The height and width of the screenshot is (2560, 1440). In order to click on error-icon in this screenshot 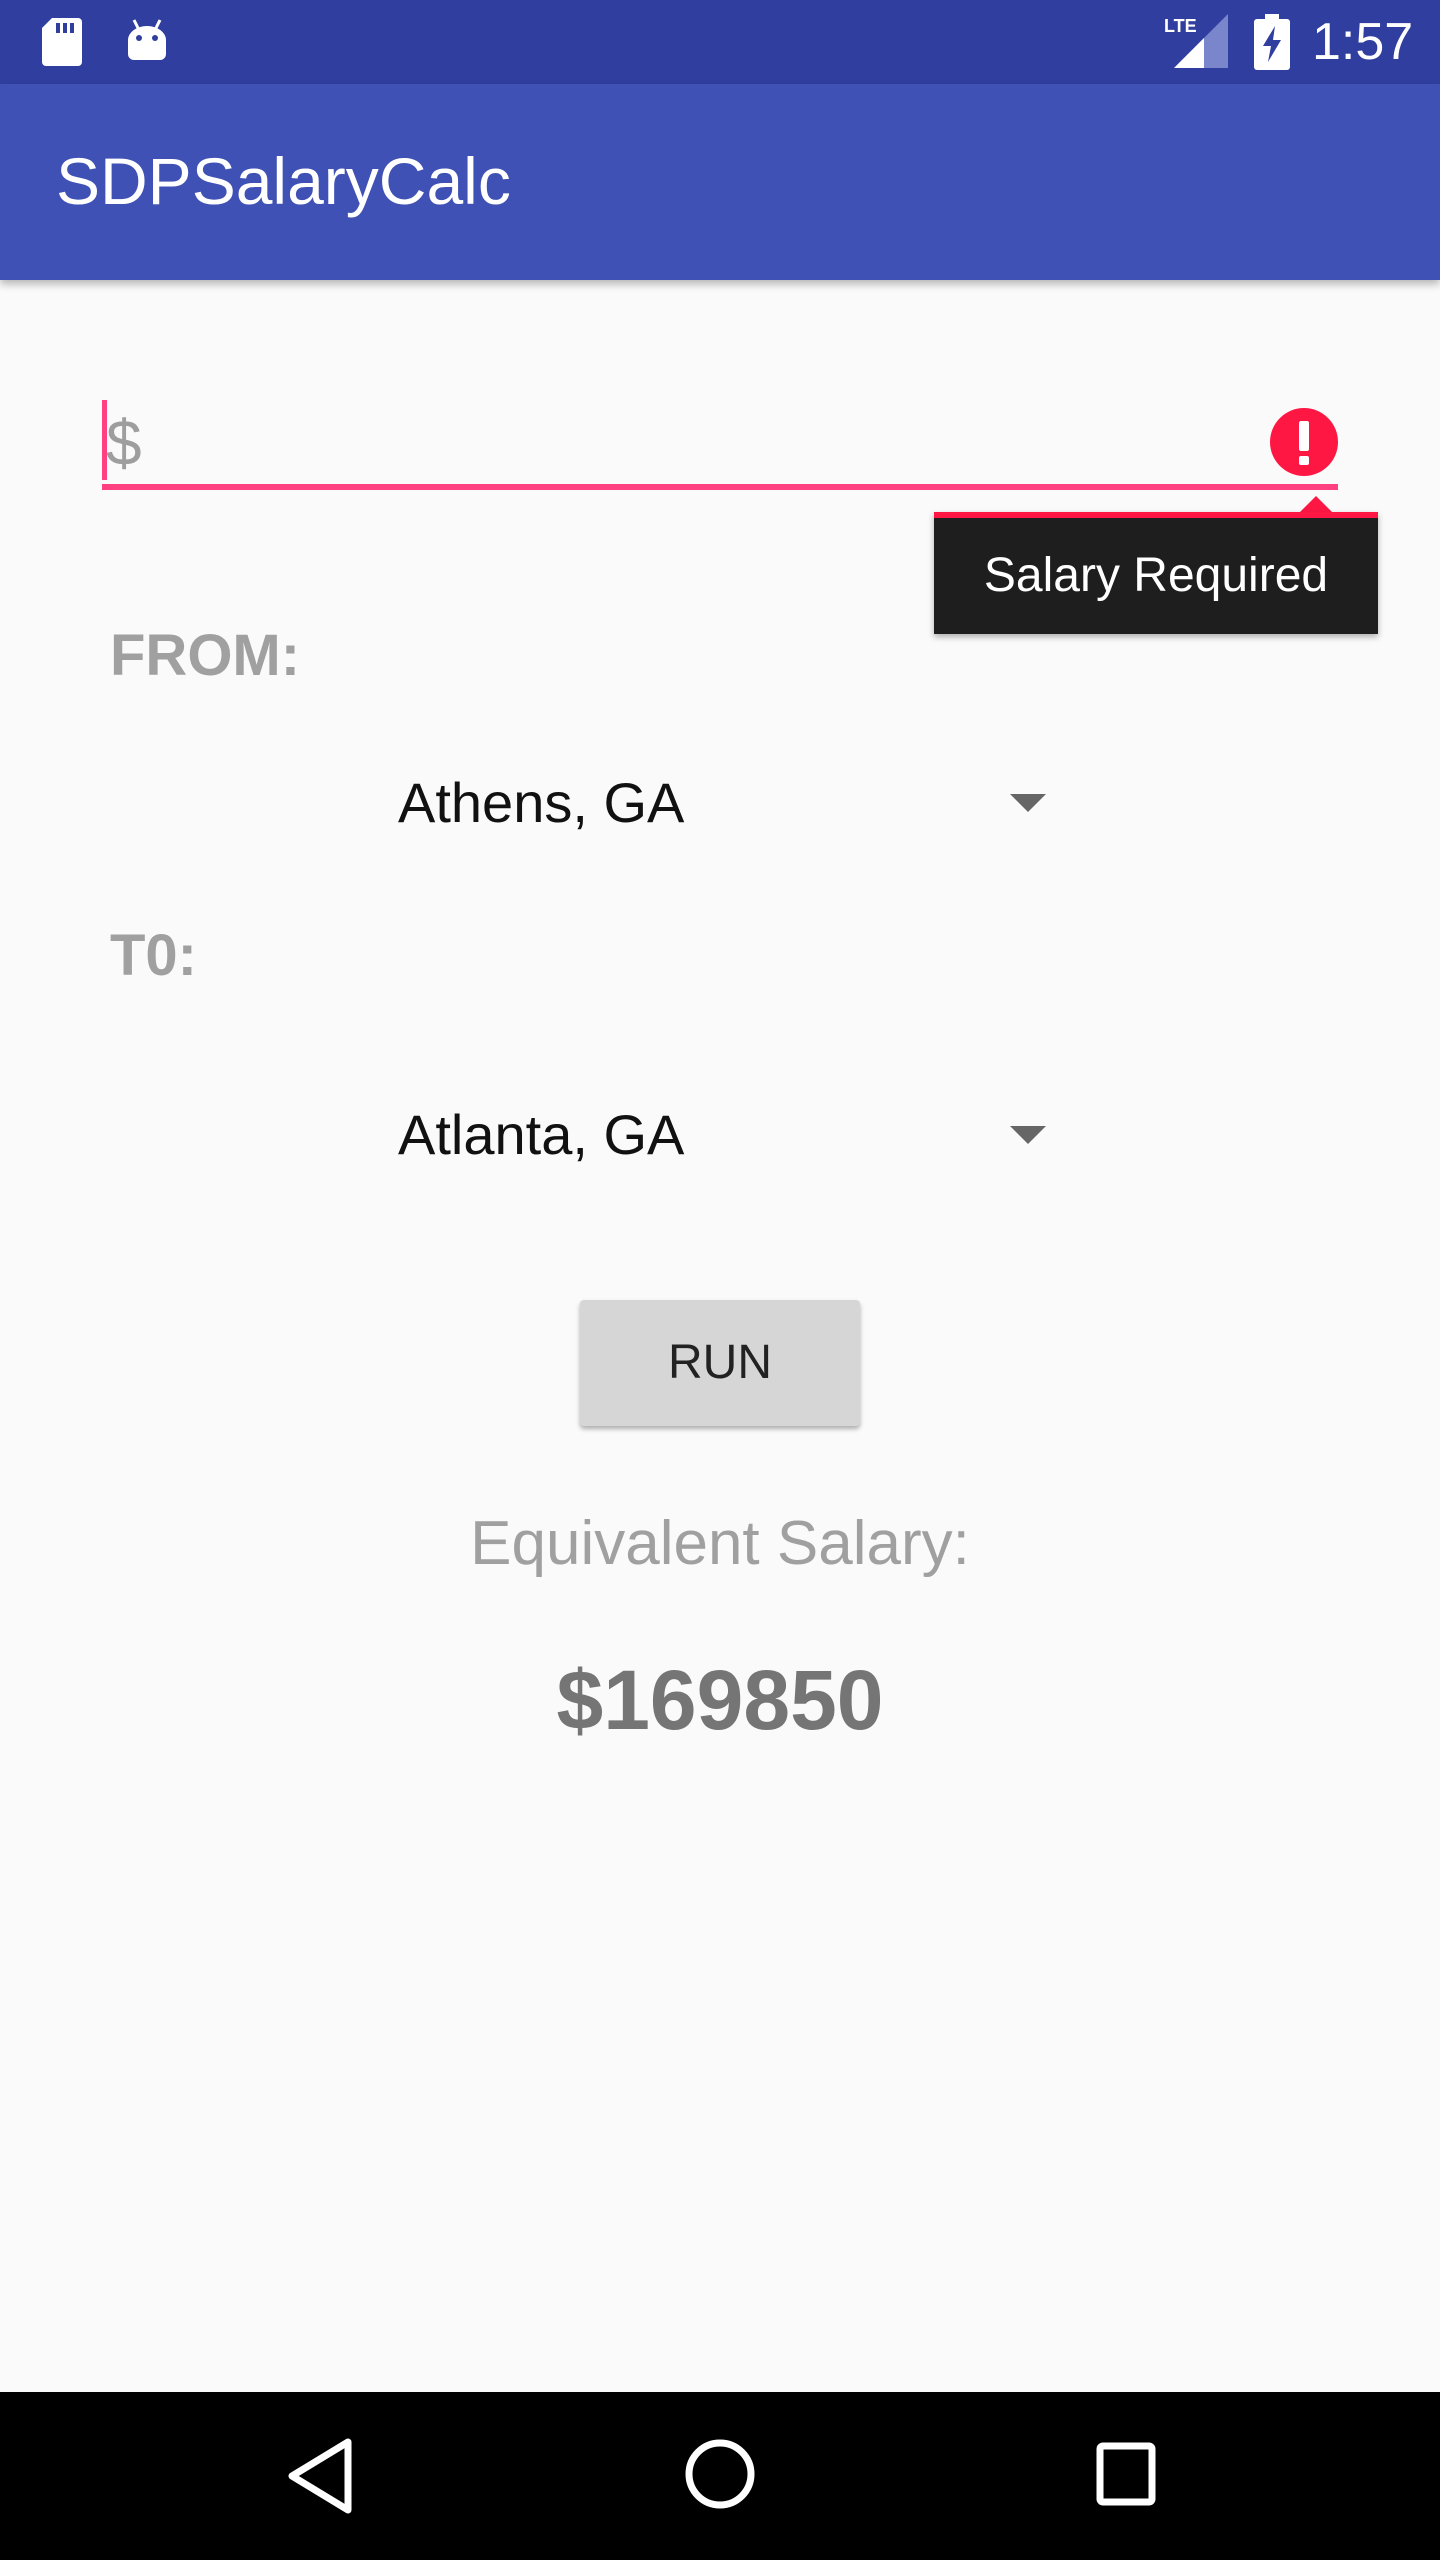, I will do `click(1304, 442)`.